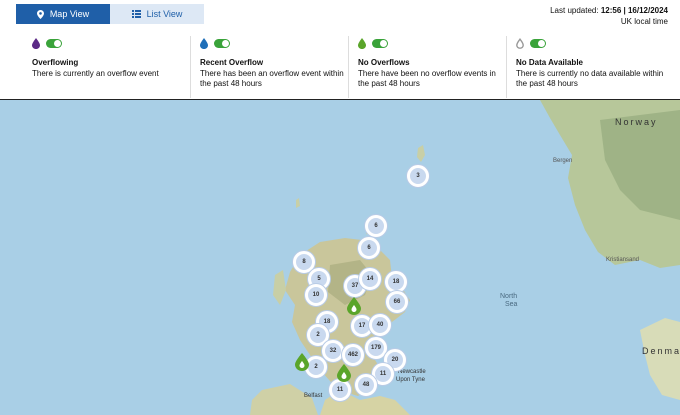  I want to click on cluster-marker: 32, so click(333, 351).